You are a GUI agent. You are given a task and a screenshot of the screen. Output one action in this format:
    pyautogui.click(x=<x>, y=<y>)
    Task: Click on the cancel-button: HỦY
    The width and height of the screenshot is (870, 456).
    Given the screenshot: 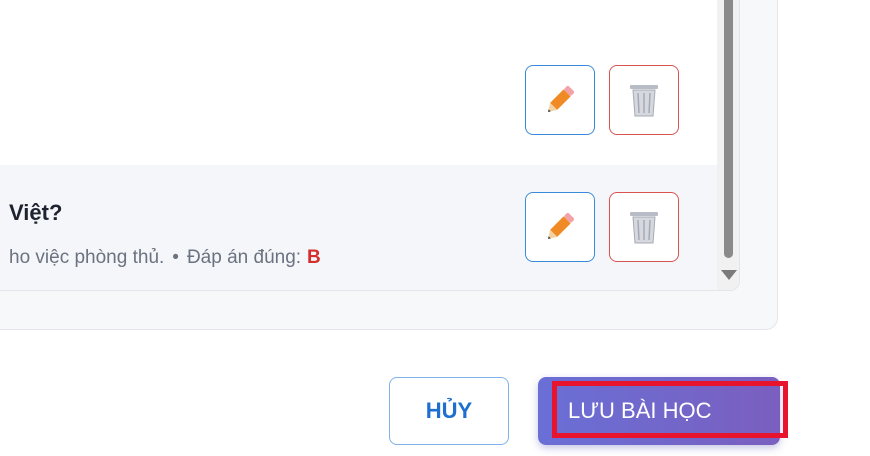 What is the action you would take?
    pyautogui.click(x=449, y=411)
    